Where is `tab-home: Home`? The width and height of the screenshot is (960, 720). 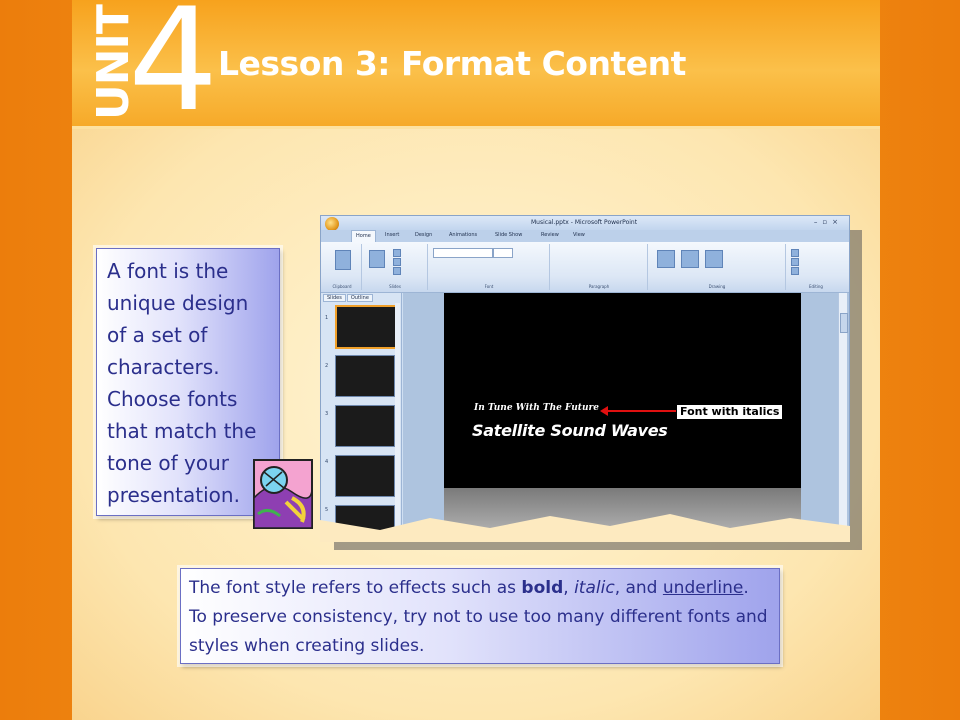 tab-home: Home is located at coordinates (363, 236).